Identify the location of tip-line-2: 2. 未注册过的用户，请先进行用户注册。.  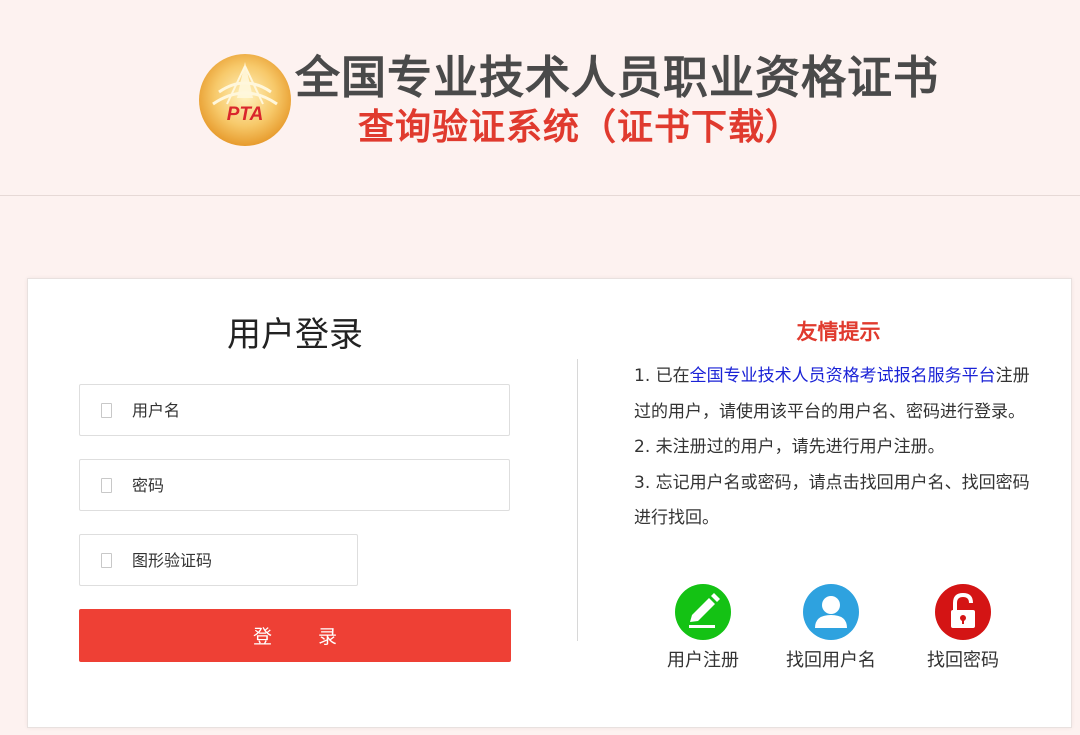
(789, 447).